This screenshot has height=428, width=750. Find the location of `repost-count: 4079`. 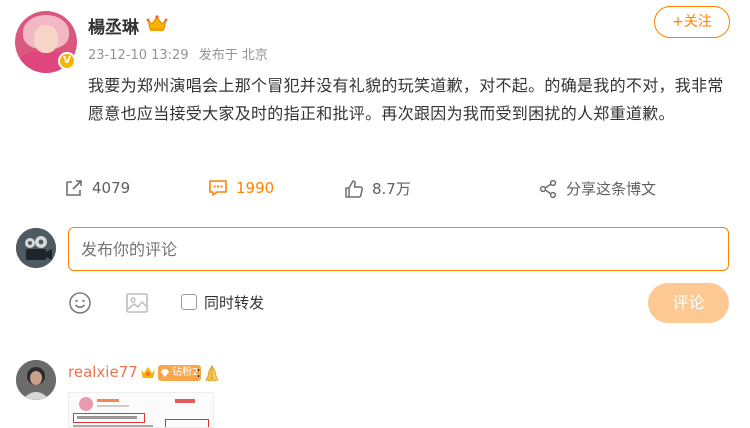

repost-count: 4079 is located at coordinates (111, 188).